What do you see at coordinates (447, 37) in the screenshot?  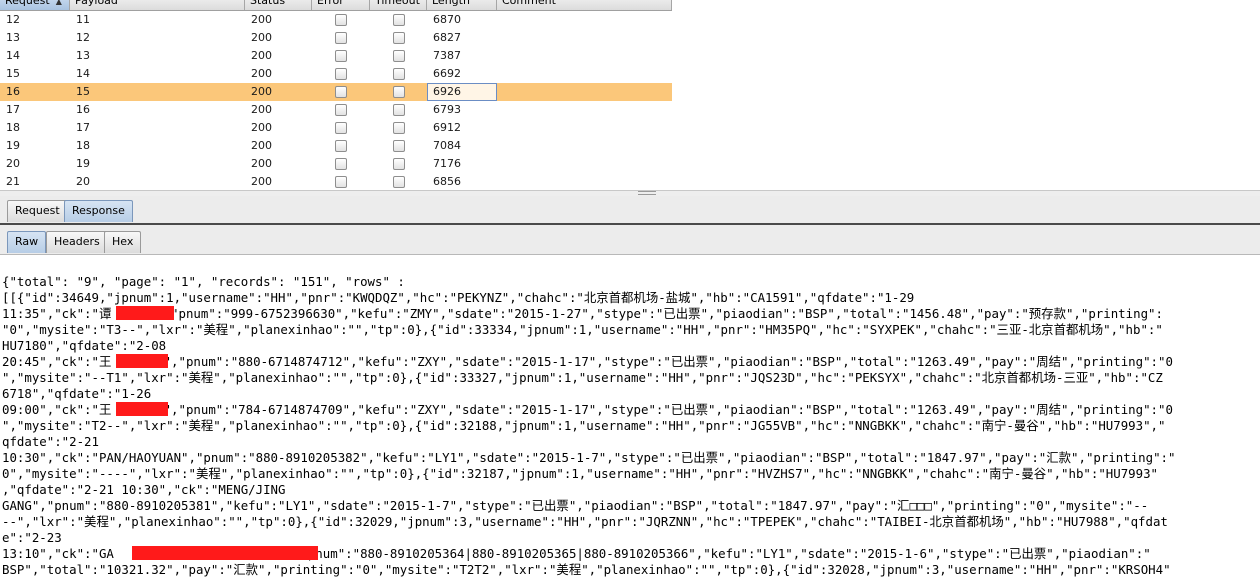 I see `cell-length: 6827` at bounding box center [447, 37].